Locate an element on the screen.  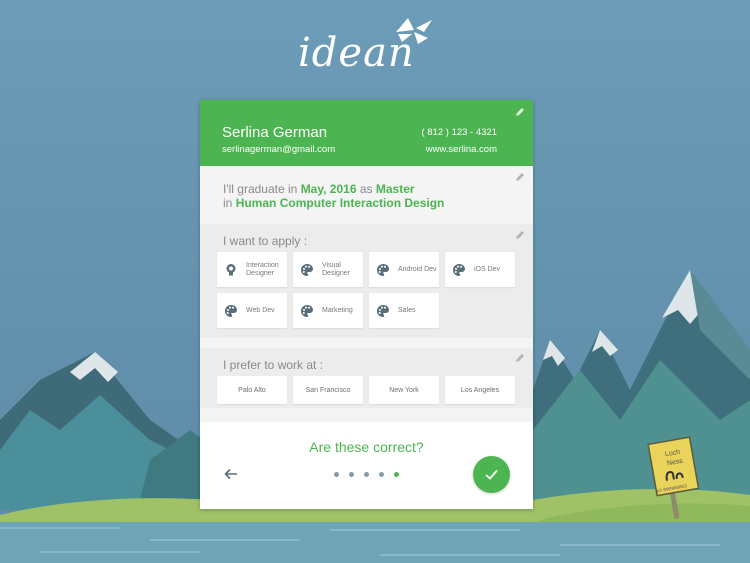
graduation-as-word: as is located at coordinates (366, 189).